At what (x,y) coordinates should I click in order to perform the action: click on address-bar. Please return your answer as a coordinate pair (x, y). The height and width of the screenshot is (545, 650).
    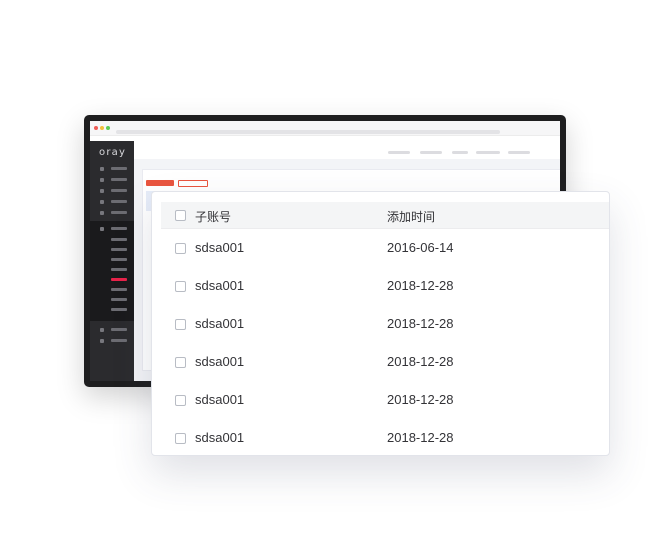
    Looking at the image, I should click on (308, 132).